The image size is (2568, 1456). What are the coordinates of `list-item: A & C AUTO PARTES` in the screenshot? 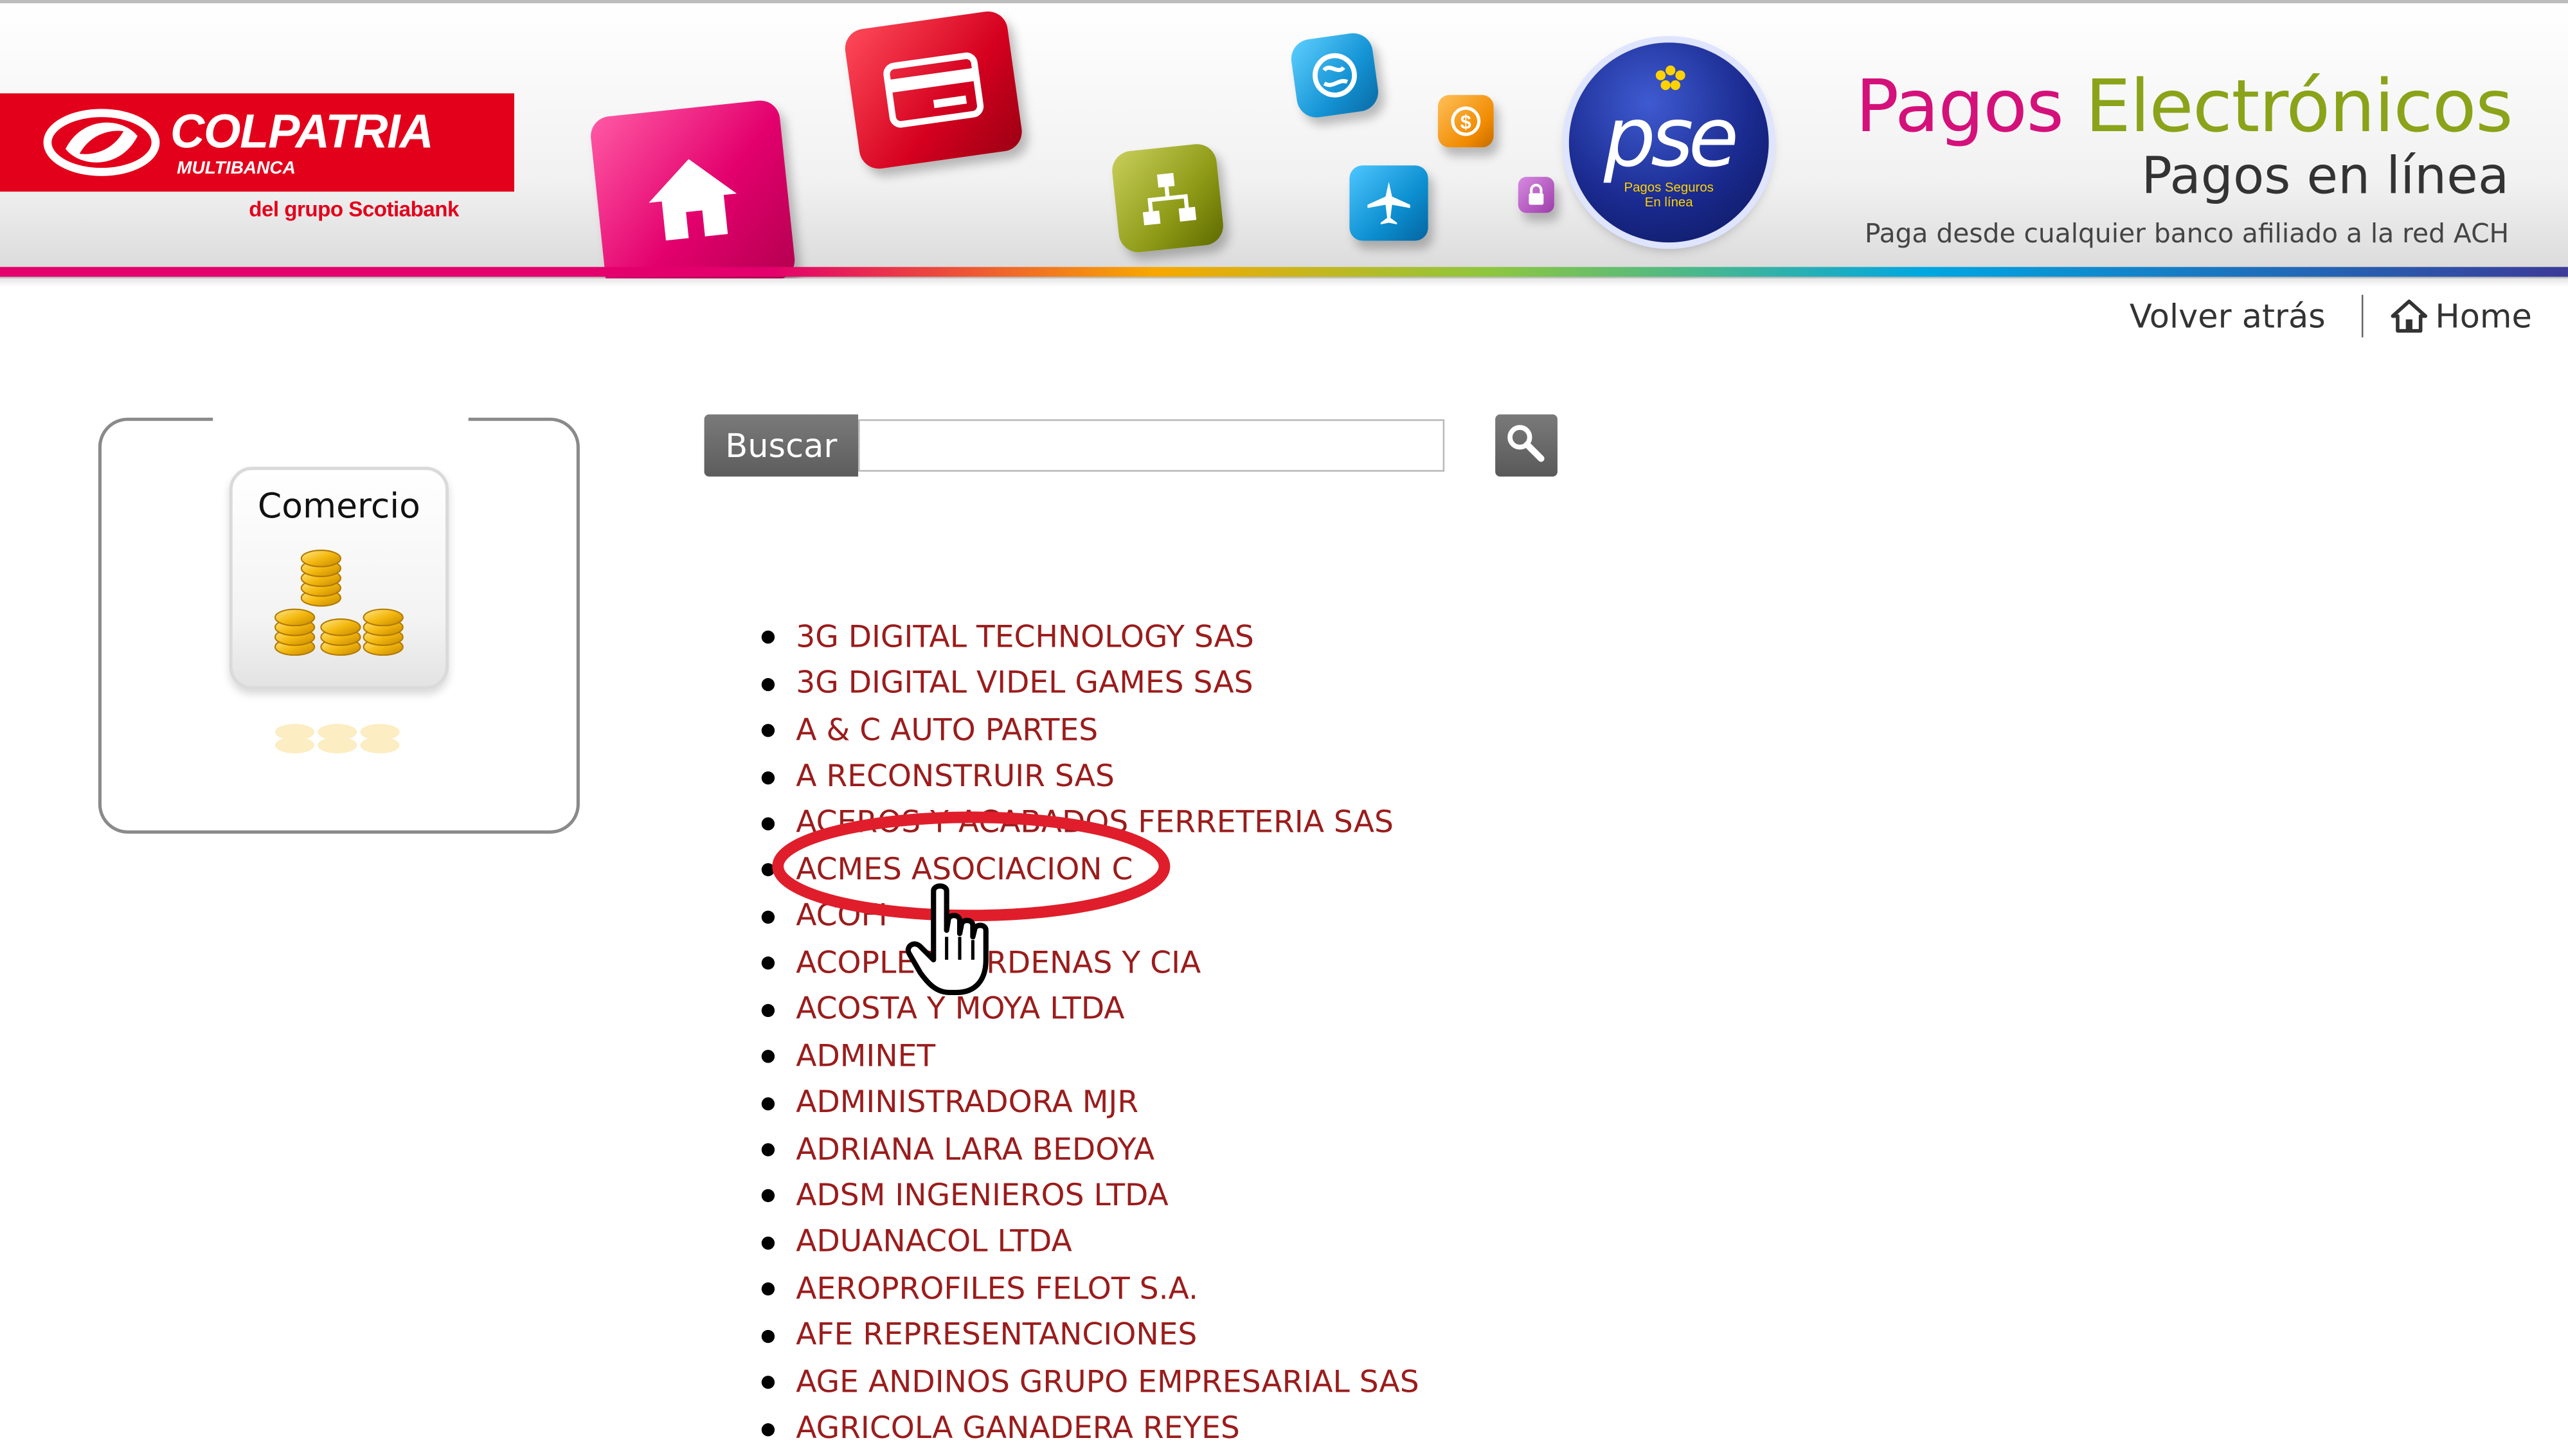 It's located at (1084, 730).